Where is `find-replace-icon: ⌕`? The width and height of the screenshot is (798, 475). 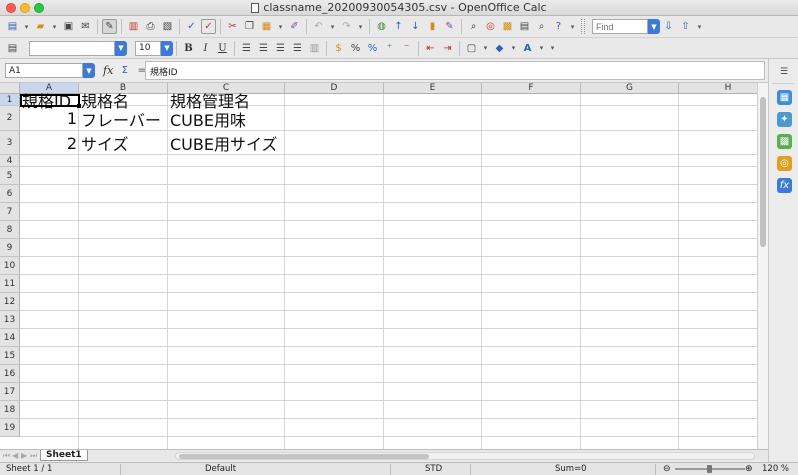 find-replace-icon: ⌕ is located at coordinates (473, 26).